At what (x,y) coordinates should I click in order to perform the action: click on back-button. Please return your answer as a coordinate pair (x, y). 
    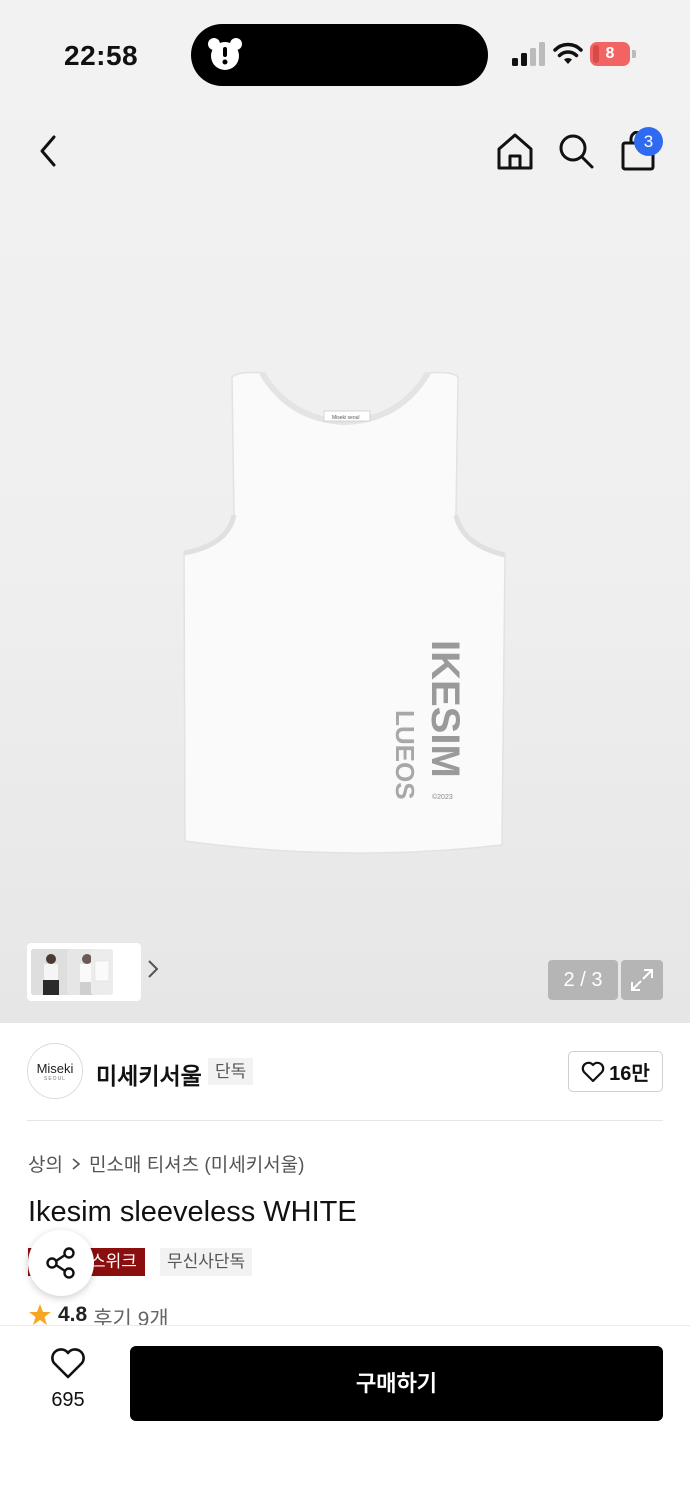
    Looking at the image, I should click on (48, 151).